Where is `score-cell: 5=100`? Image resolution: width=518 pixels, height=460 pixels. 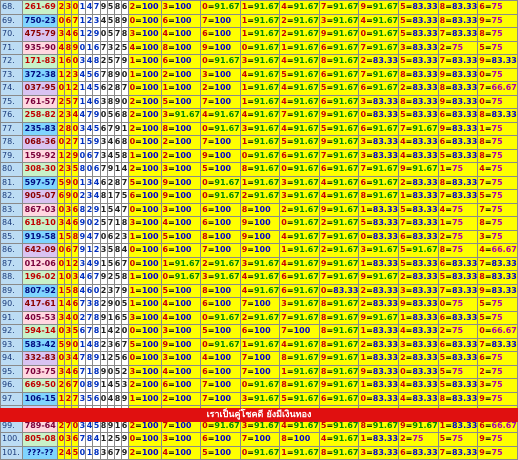 score-cell: 5=100 is located at coordinates (144, 344).